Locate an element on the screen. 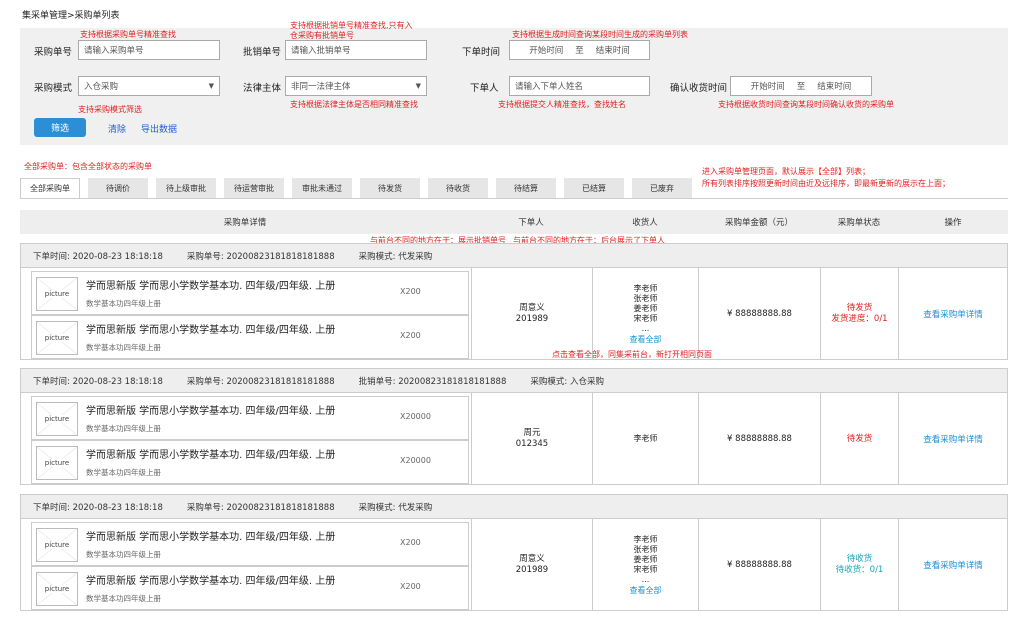 The image size is (1024, 618). export-button: 导出数据 is located at coordinates (159, 128).